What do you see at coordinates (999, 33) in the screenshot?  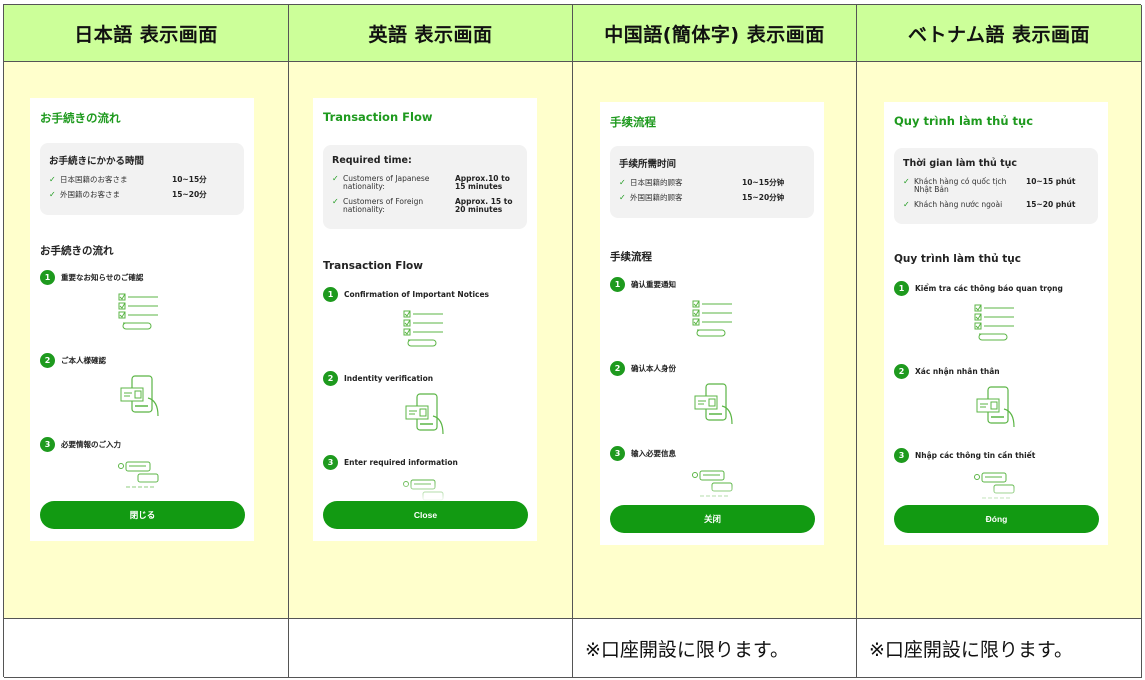 I see `header-vietnamese: ベトナム語 表示画面` at bounding box center [999, 33].